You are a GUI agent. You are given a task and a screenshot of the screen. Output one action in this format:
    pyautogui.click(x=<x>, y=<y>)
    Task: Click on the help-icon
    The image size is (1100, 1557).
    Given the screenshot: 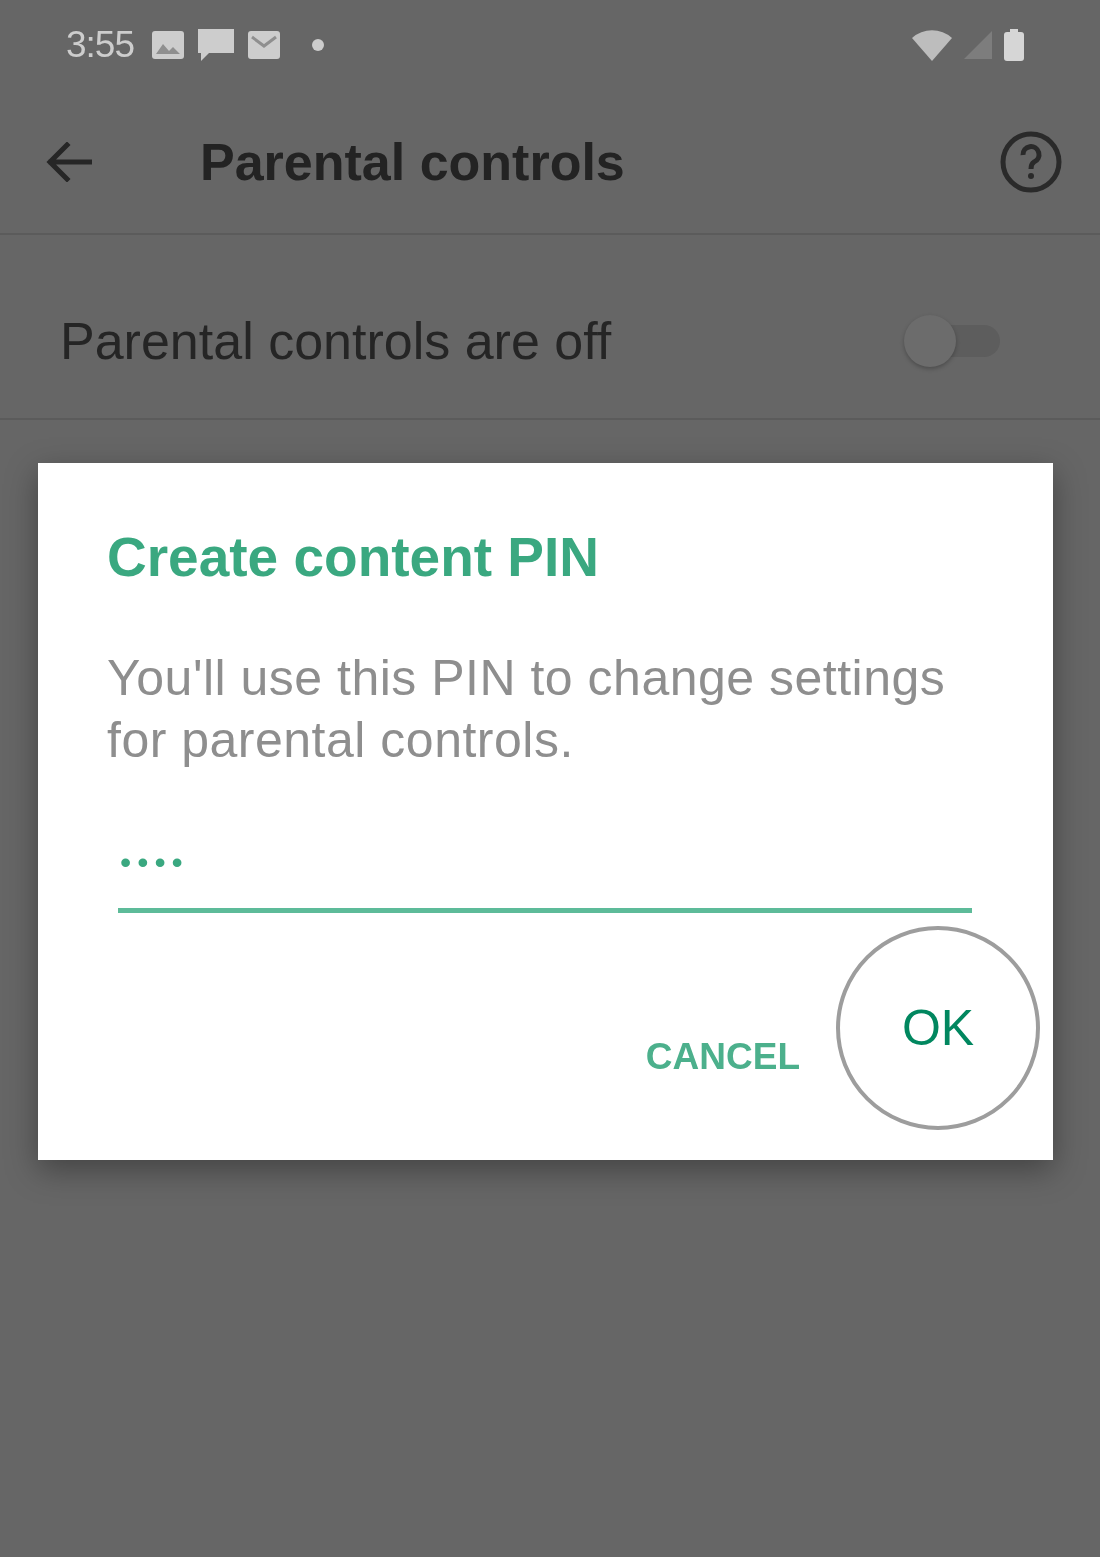 What is the action you would take?
    pyautogui.click(x=1031, y=161)
    